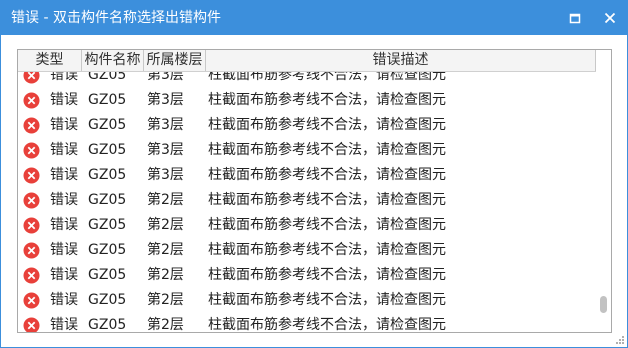 The width and height of the screenshot is (628, 348). What do you see at coordinates (603, 304) in the screenshot?
I see `scrollbar-thumb` at bounding box center [603, 304].